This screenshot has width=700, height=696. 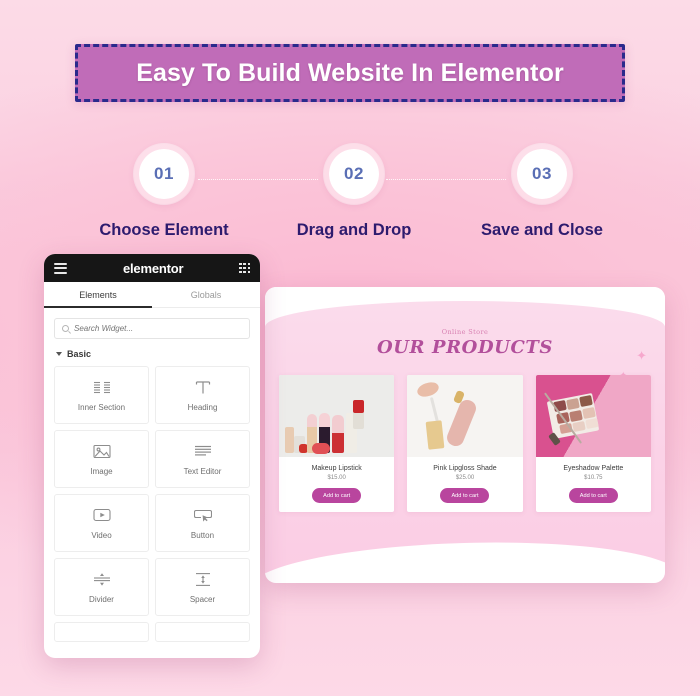 What do you see at coordinates (465, 559) in the screenshot?
I see `wave-decoration` at bounding box center [465, 559].